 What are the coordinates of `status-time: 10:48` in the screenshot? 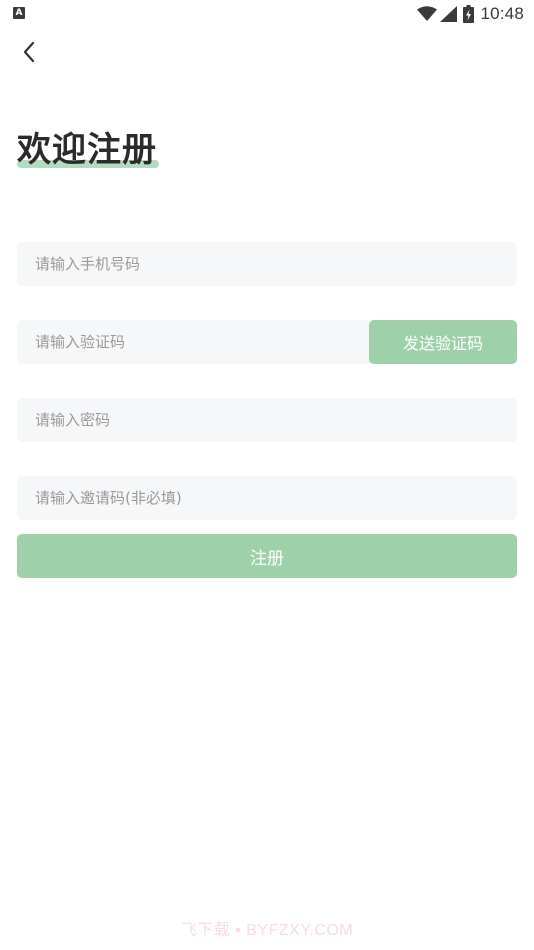 It's located at (502, 13).